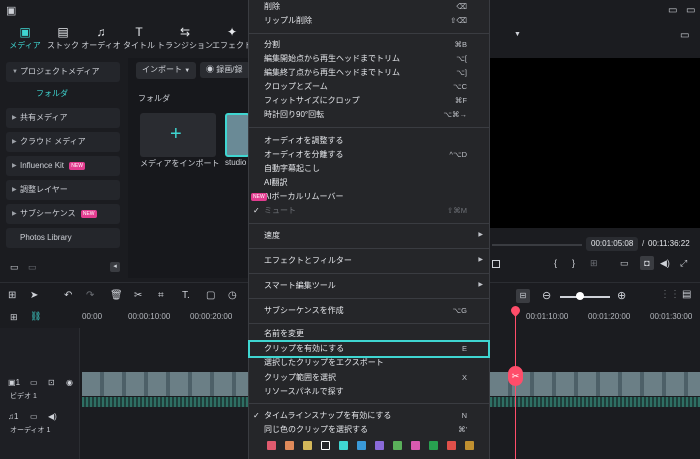  What do you see at coordinates (115, 267) in the screenshot?
I see `collapse-icon: ◂` at bounding box center [115, 267].